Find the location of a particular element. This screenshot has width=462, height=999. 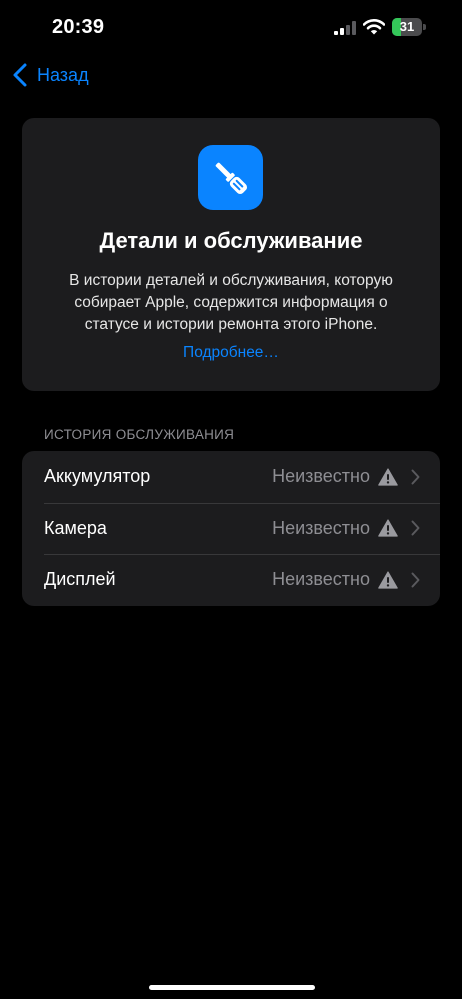

cellular-signal-icon is located at coordinates (345, 28).